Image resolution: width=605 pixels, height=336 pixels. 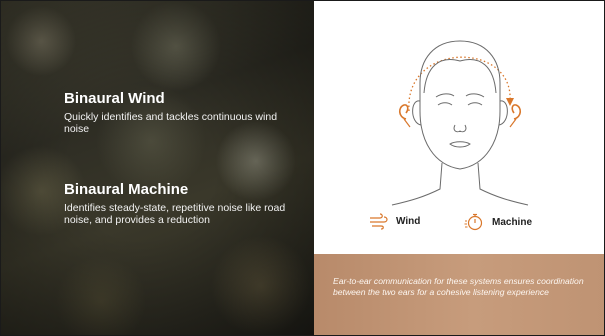 What do you see at coordinates (417, 184) in the screenshot?
I see `neck-left` at bounding box center [417, 184].